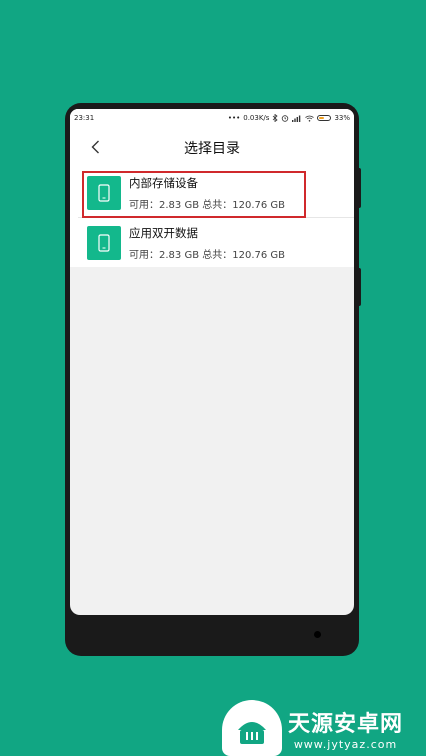 This screenshot has width=426, height=756. What do you see at coordinates (256, 118) in the screenshot?
I see `network-speed: 0.03K/s` at bounding box center [256, 118].